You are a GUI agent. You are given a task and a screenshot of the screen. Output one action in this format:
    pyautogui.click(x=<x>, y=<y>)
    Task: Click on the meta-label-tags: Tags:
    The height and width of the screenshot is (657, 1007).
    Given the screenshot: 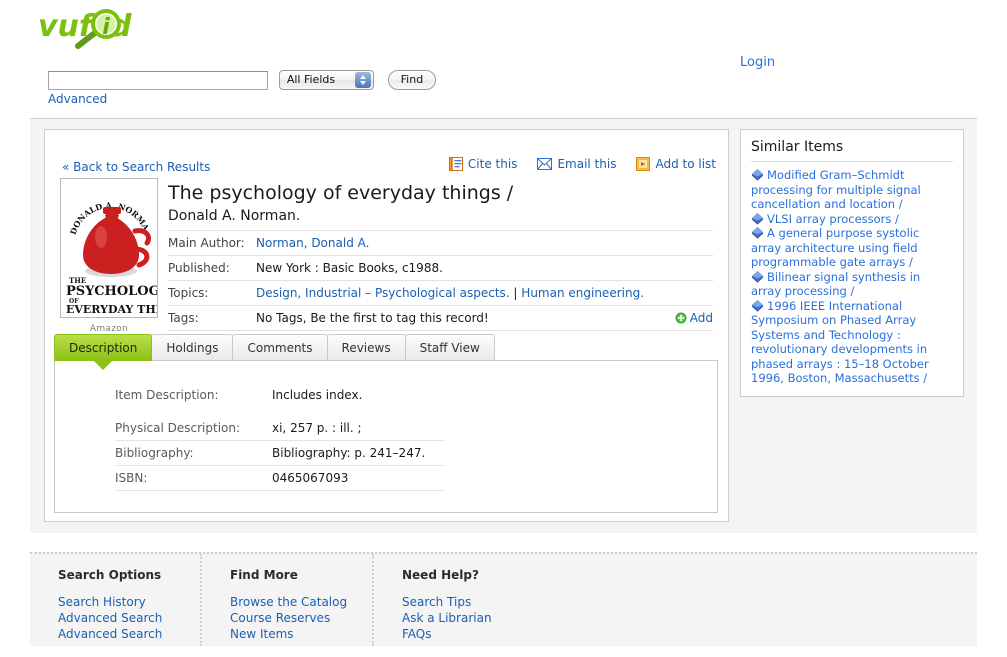 What is the action you would take?
    pyautogui.click(x=212, y=318)
    